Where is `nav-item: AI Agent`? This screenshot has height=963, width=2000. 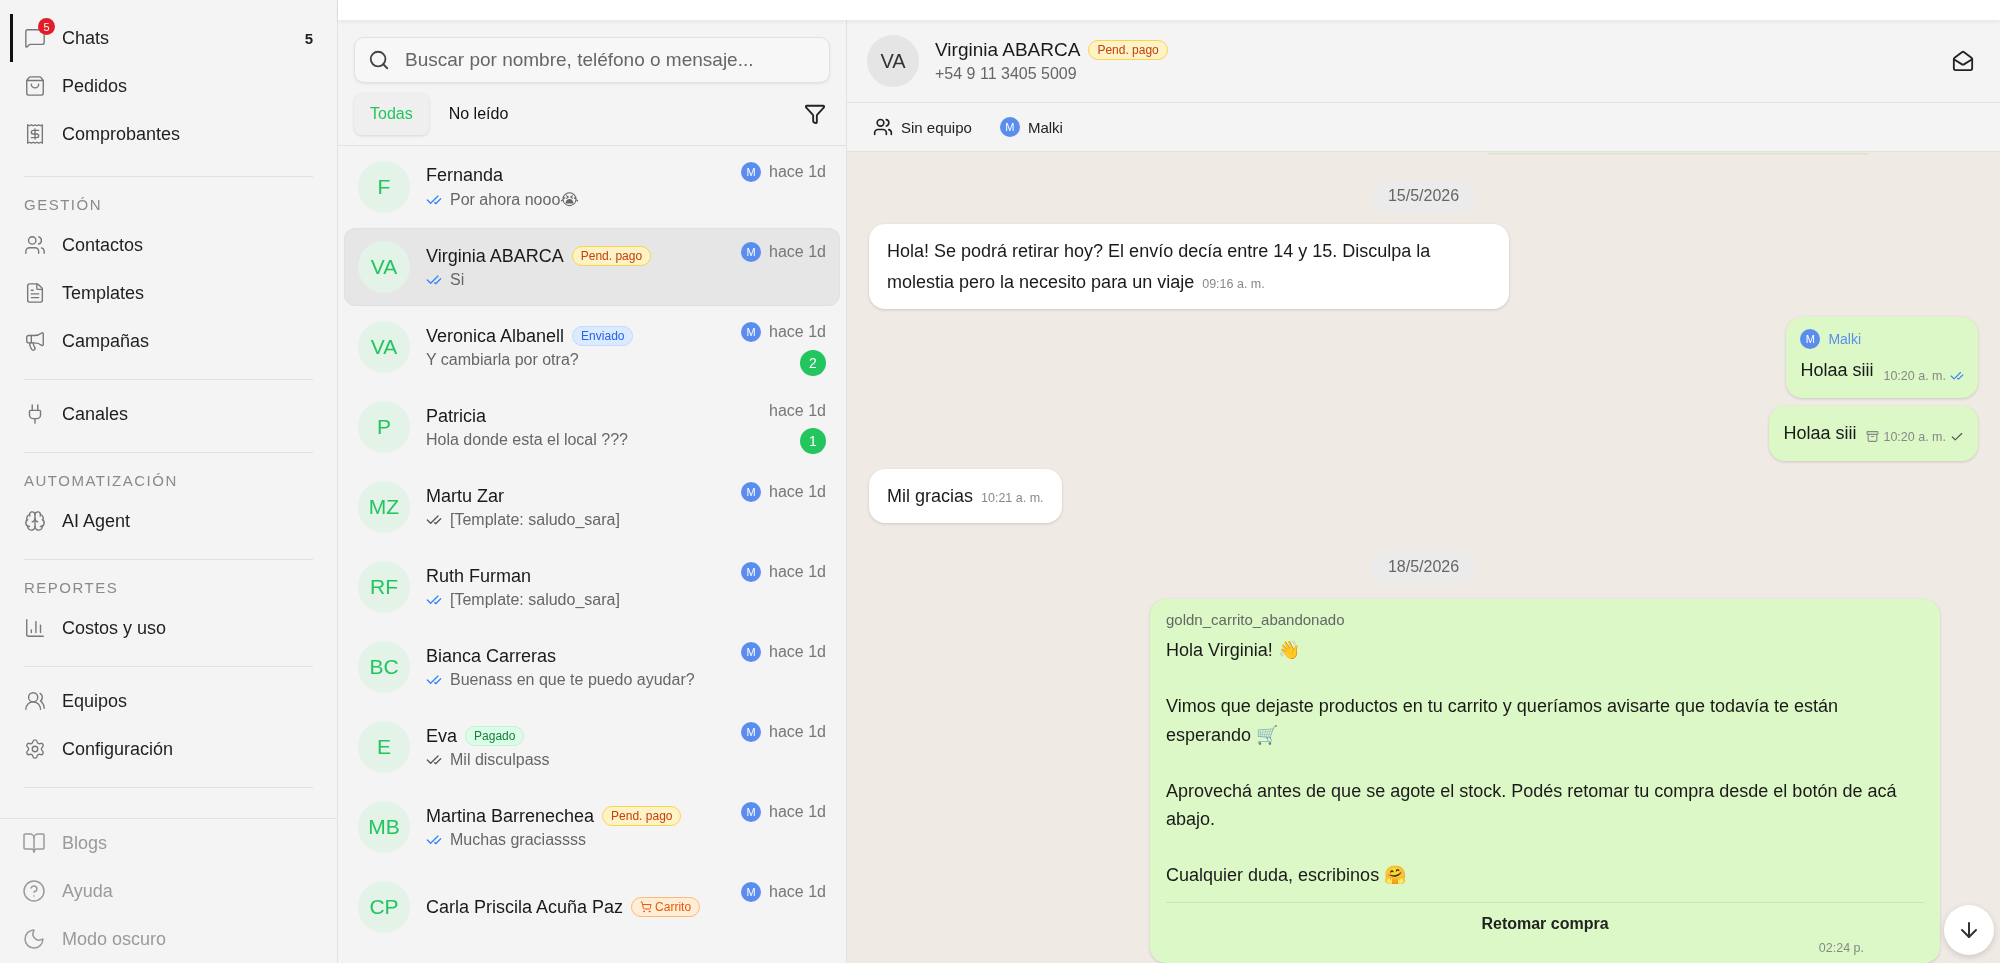
nav-item: AI Agent is located at coordinates (161, 521).